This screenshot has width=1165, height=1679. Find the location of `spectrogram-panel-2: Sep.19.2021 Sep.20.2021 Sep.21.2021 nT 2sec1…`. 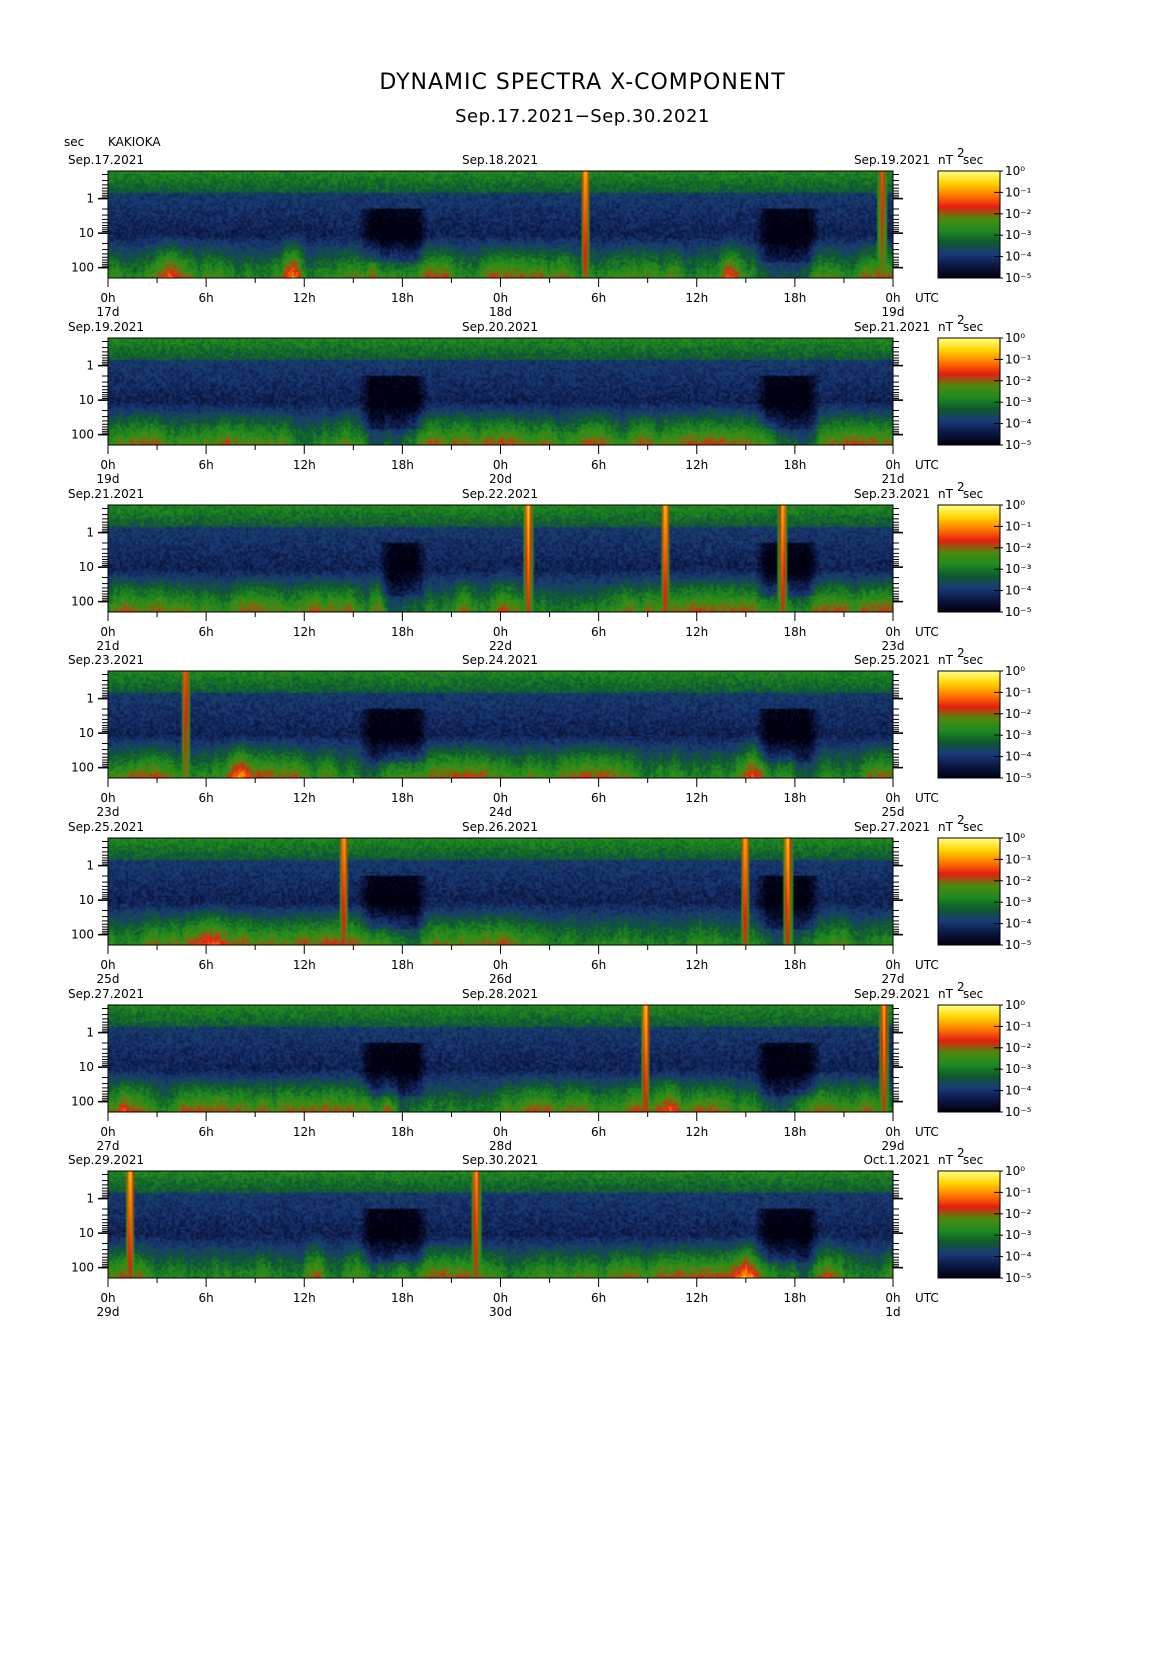

spectrogram-panel-2: Sep.19.2021 Sep.20.2021 Sep.21.2021 nT 2sec1… is located at coordinates (550, 399).